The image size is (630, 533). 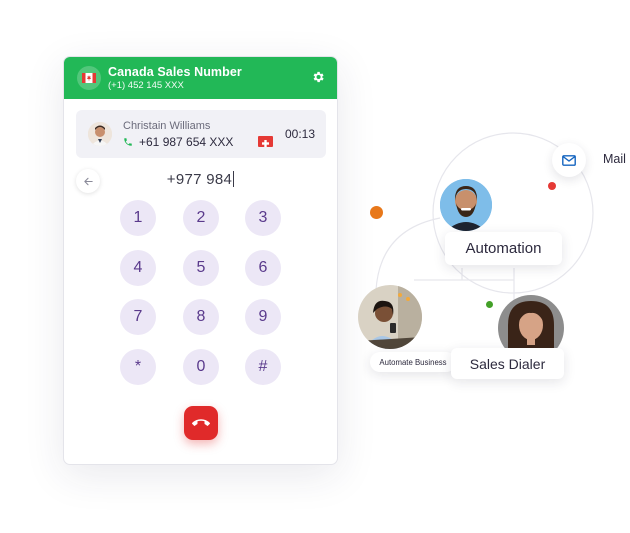 I want to click on text-caret, so click(x=234, y=179).